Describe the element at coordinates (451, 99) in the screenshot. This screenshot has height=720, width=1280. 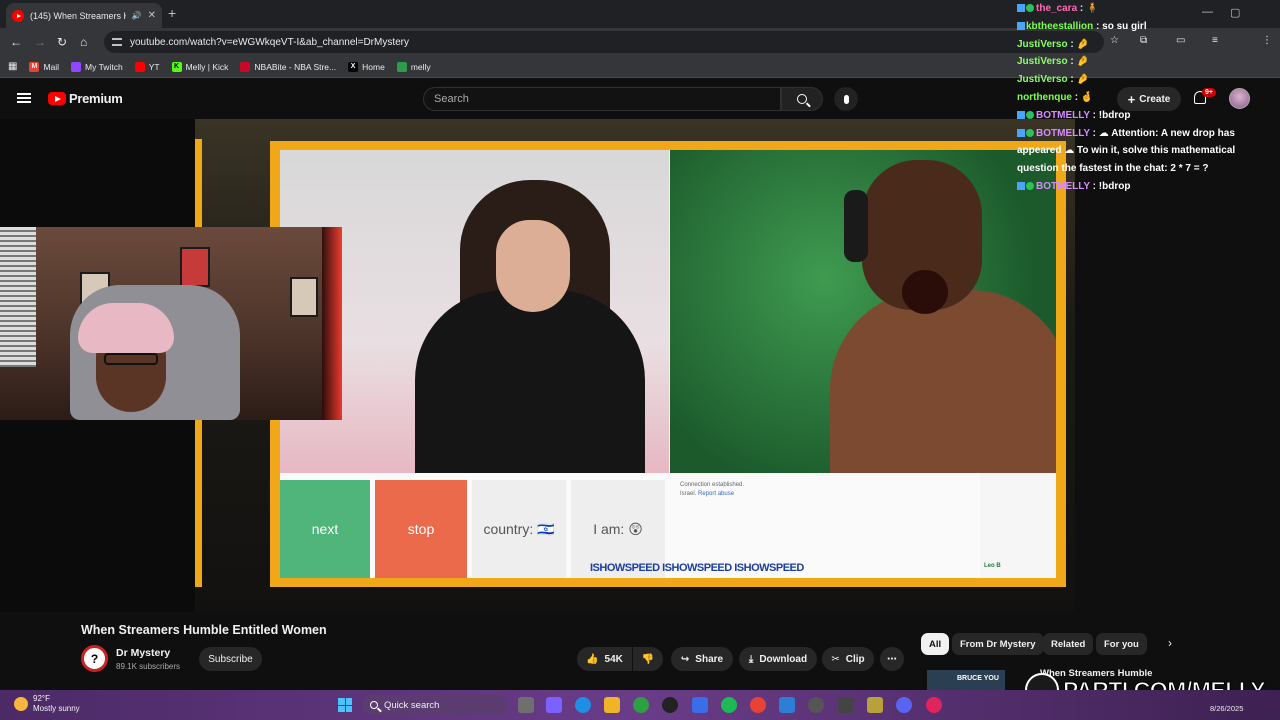
I see `search-placeholder: Search` at that location.